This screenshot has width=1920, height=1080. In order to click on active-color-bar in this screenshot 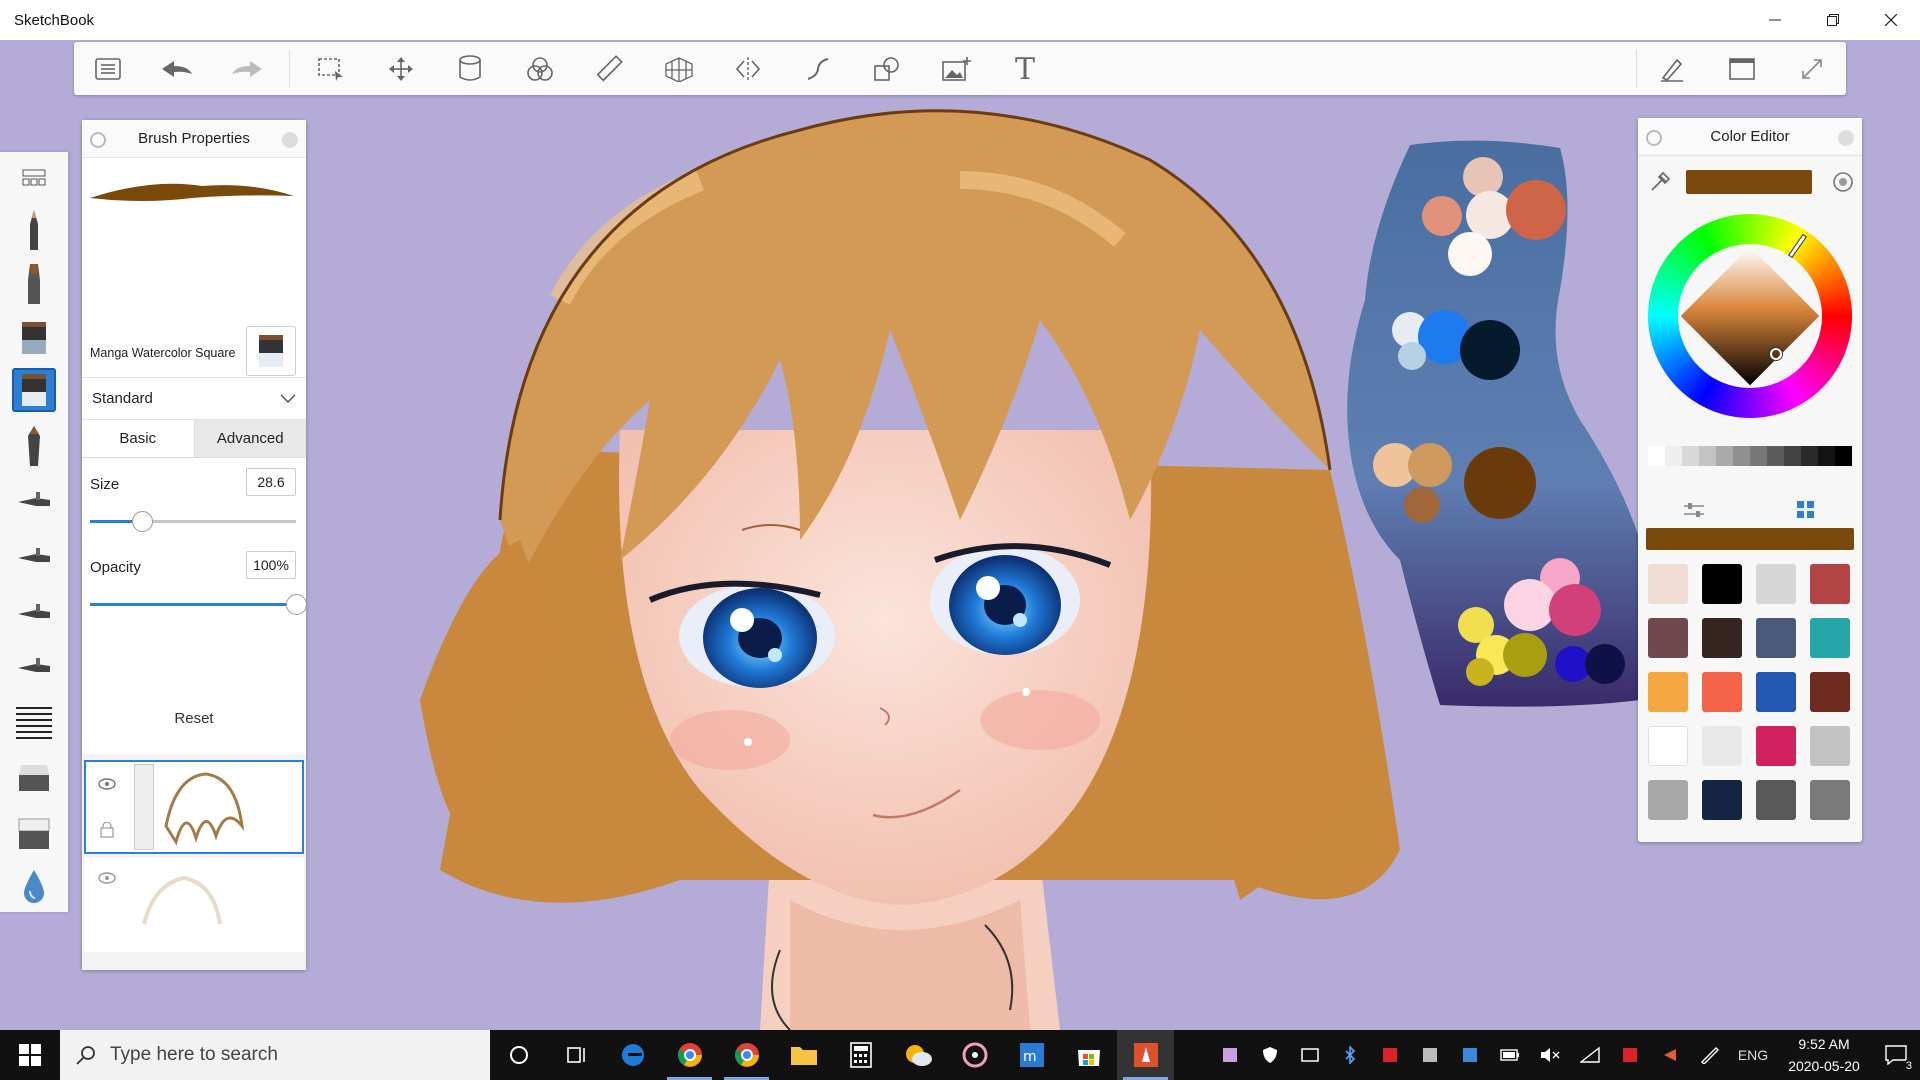, I will do `click(1750, 539)`.